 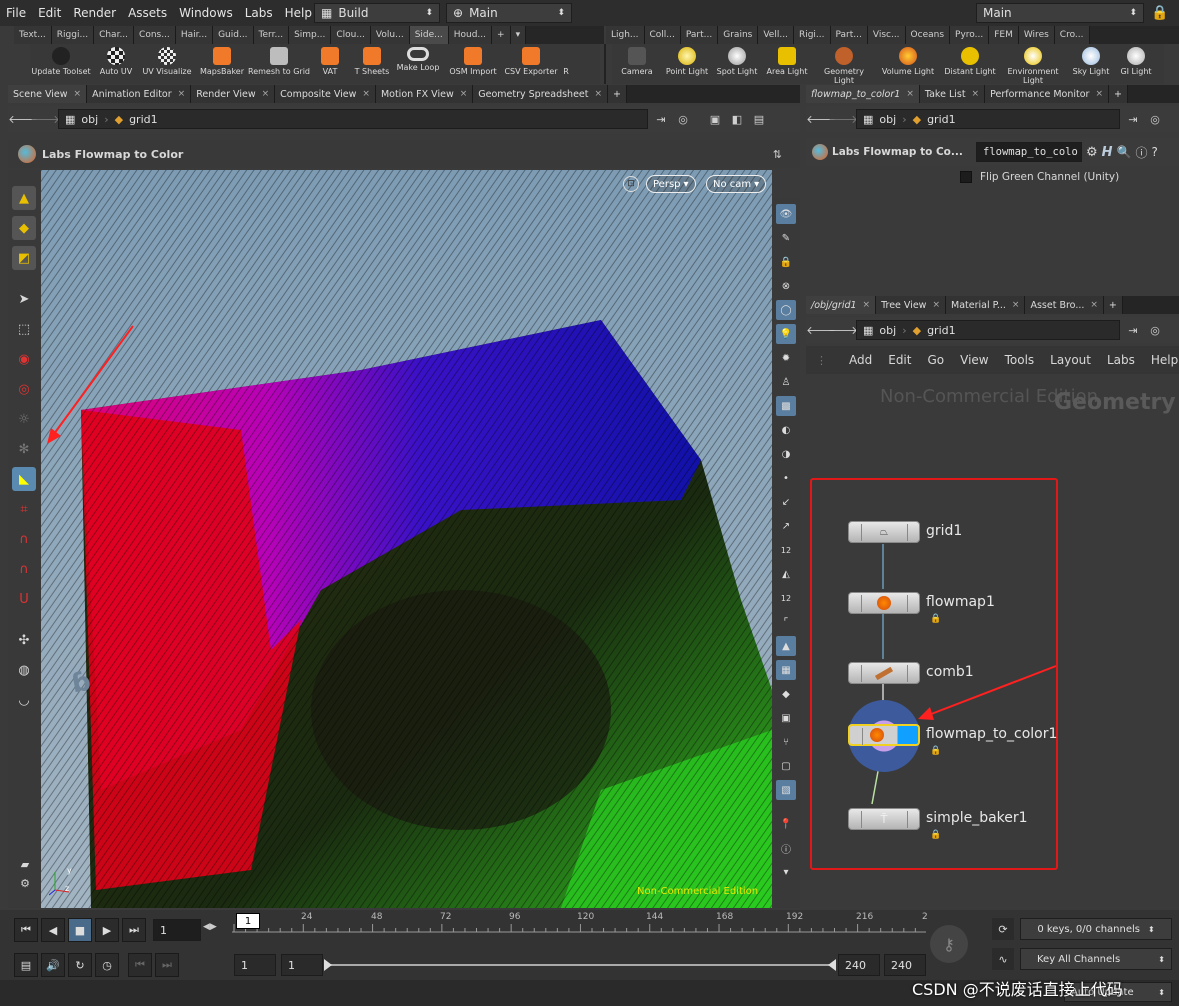 What do you see at coordinates (786, 742) in the screenshot?
I see `branch-icon: ⑂` at bounding box center [786, 742].